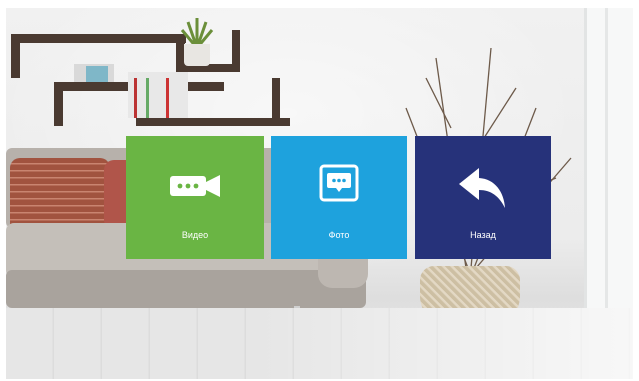  I want to click on back-button: Назад, so click(483, 197).